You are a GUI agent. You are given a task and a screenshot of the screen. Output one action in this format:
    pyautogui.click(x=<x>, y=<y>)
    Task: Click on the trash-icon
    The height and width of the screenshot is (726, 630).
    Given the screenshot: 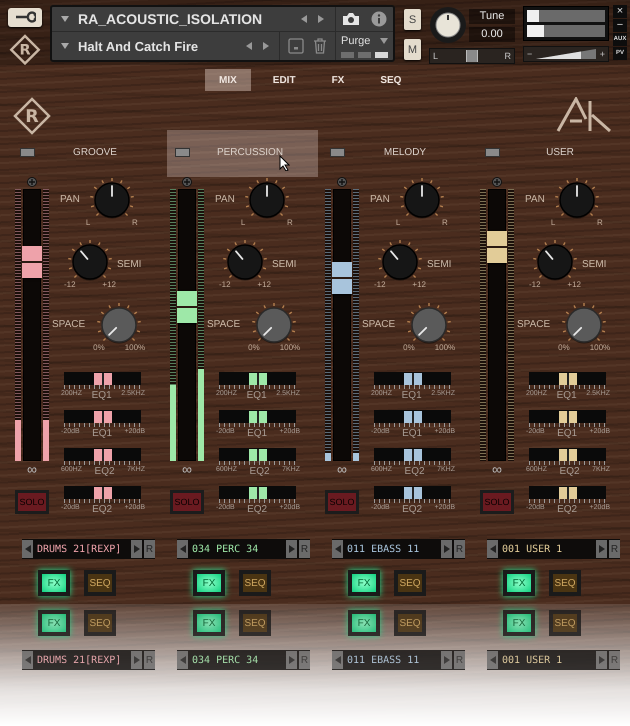 What is the action you would take?
    pyautogui.click(x=320, y=46)
    